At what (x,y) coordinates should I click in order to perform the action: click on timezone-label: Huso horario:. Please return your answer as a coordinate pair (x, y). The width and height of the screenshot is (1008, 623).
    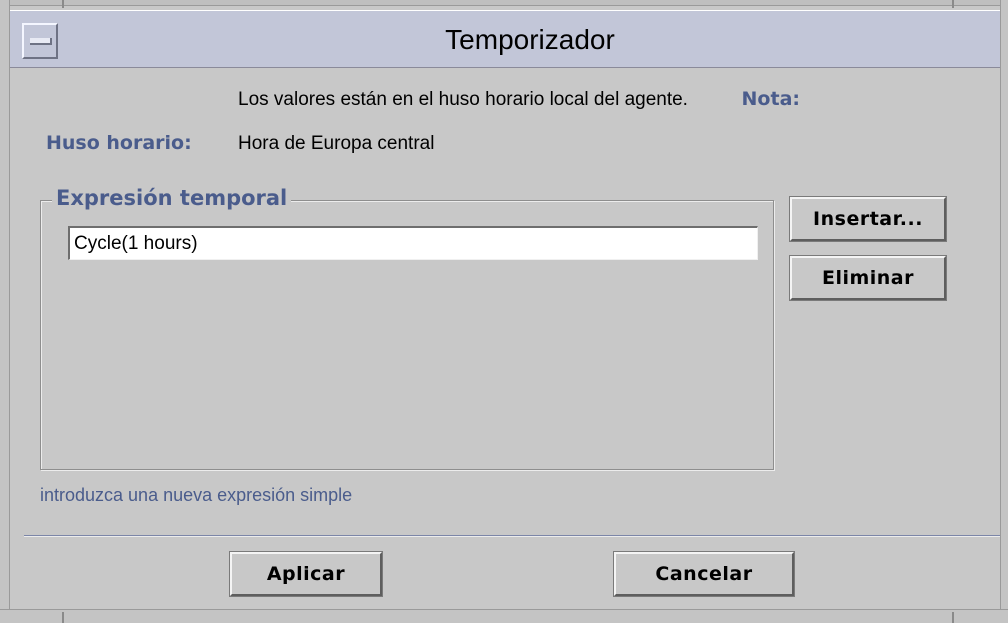
    Looking at the image, I should click on (119, 143).